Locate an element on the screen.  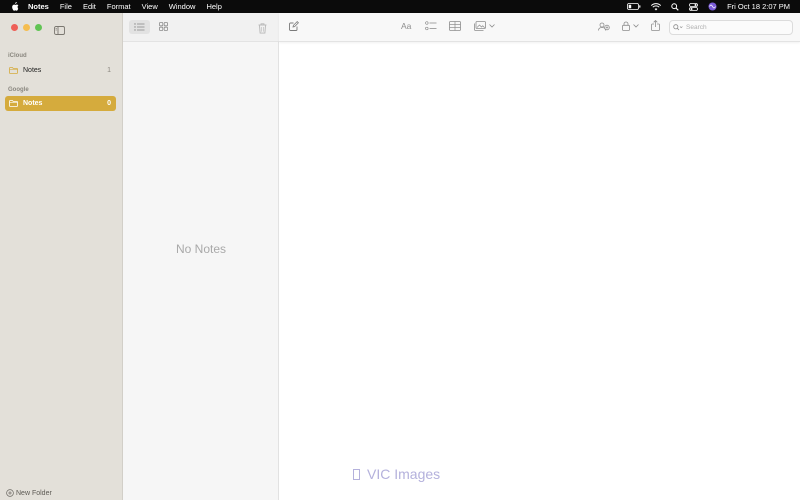
folder-count: 0 is located at coordinates (109, 103).